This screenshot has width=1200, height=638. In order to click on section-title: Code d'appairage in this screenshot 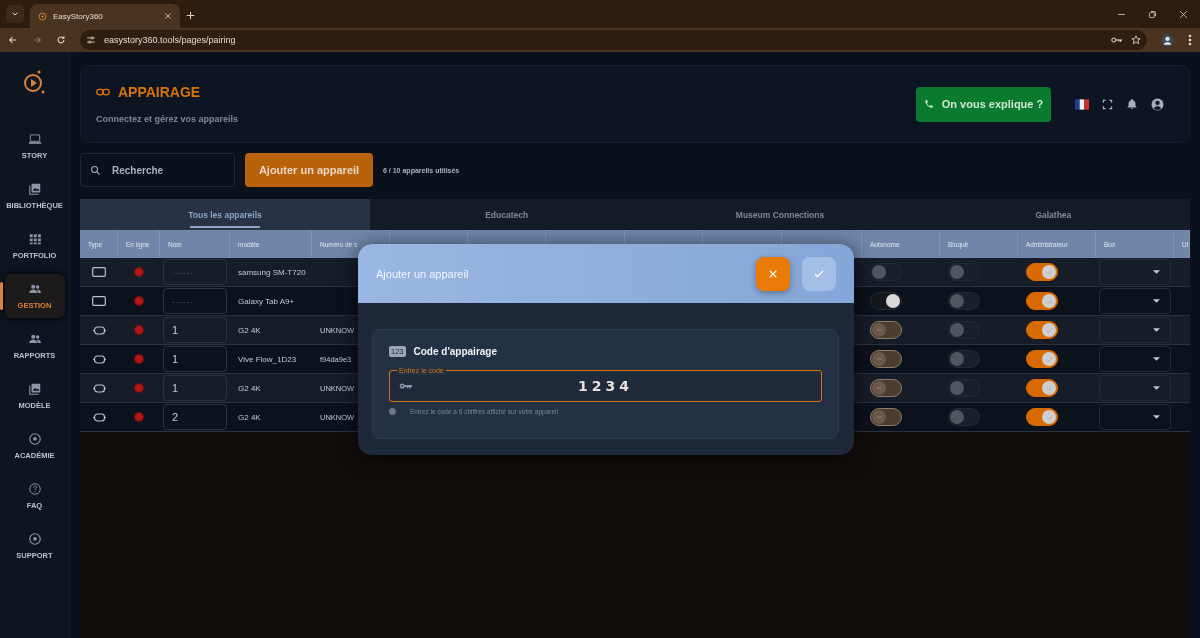, I will do `click(455, 351)`.